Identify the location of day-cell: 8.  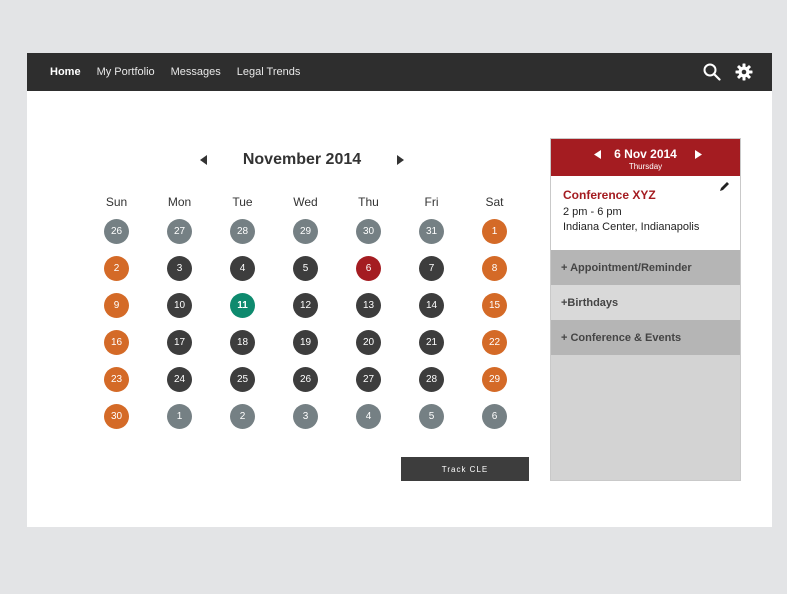
(494, 268).